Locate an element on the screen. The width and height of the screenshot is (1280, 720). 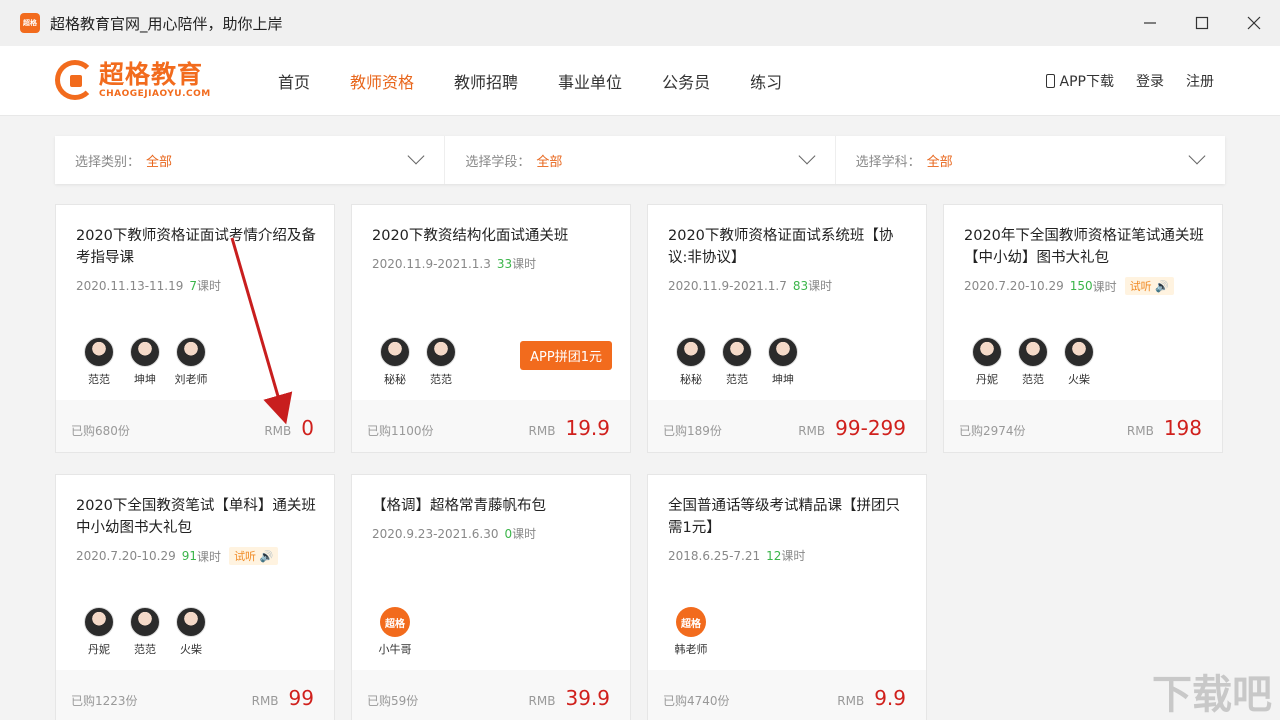
card-footer: 已购680份 RMB 0 is located at coordinates (195, 426).